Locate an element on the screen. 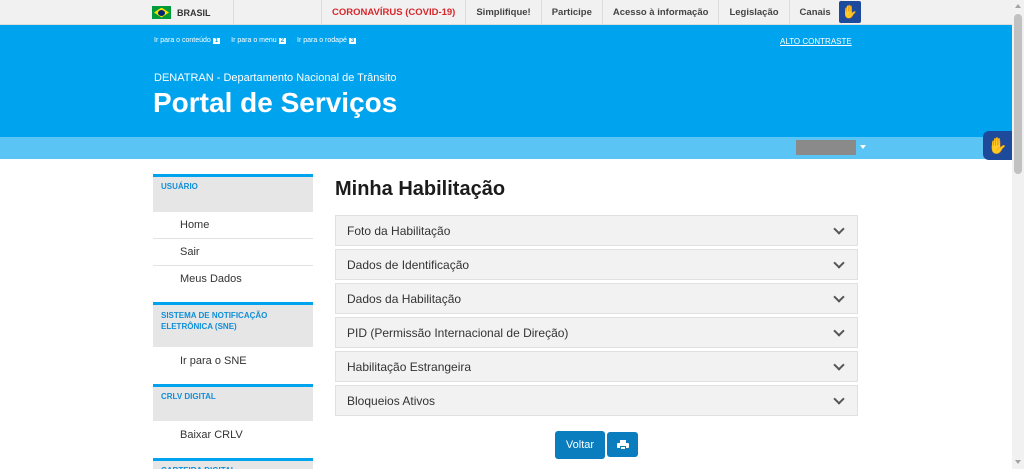  vlibras-icon: ✋ is located at coordinates (997, 145).